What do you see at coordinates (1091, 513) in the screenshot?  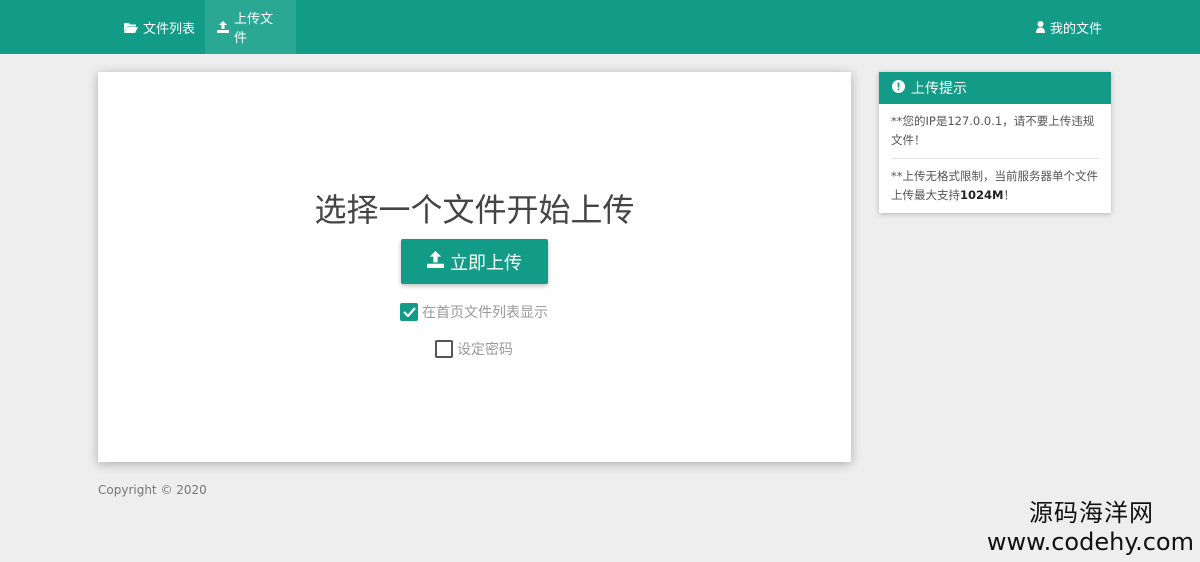 I see `watermark-name: 源码海洋网` at bounding box center [1091, 513].